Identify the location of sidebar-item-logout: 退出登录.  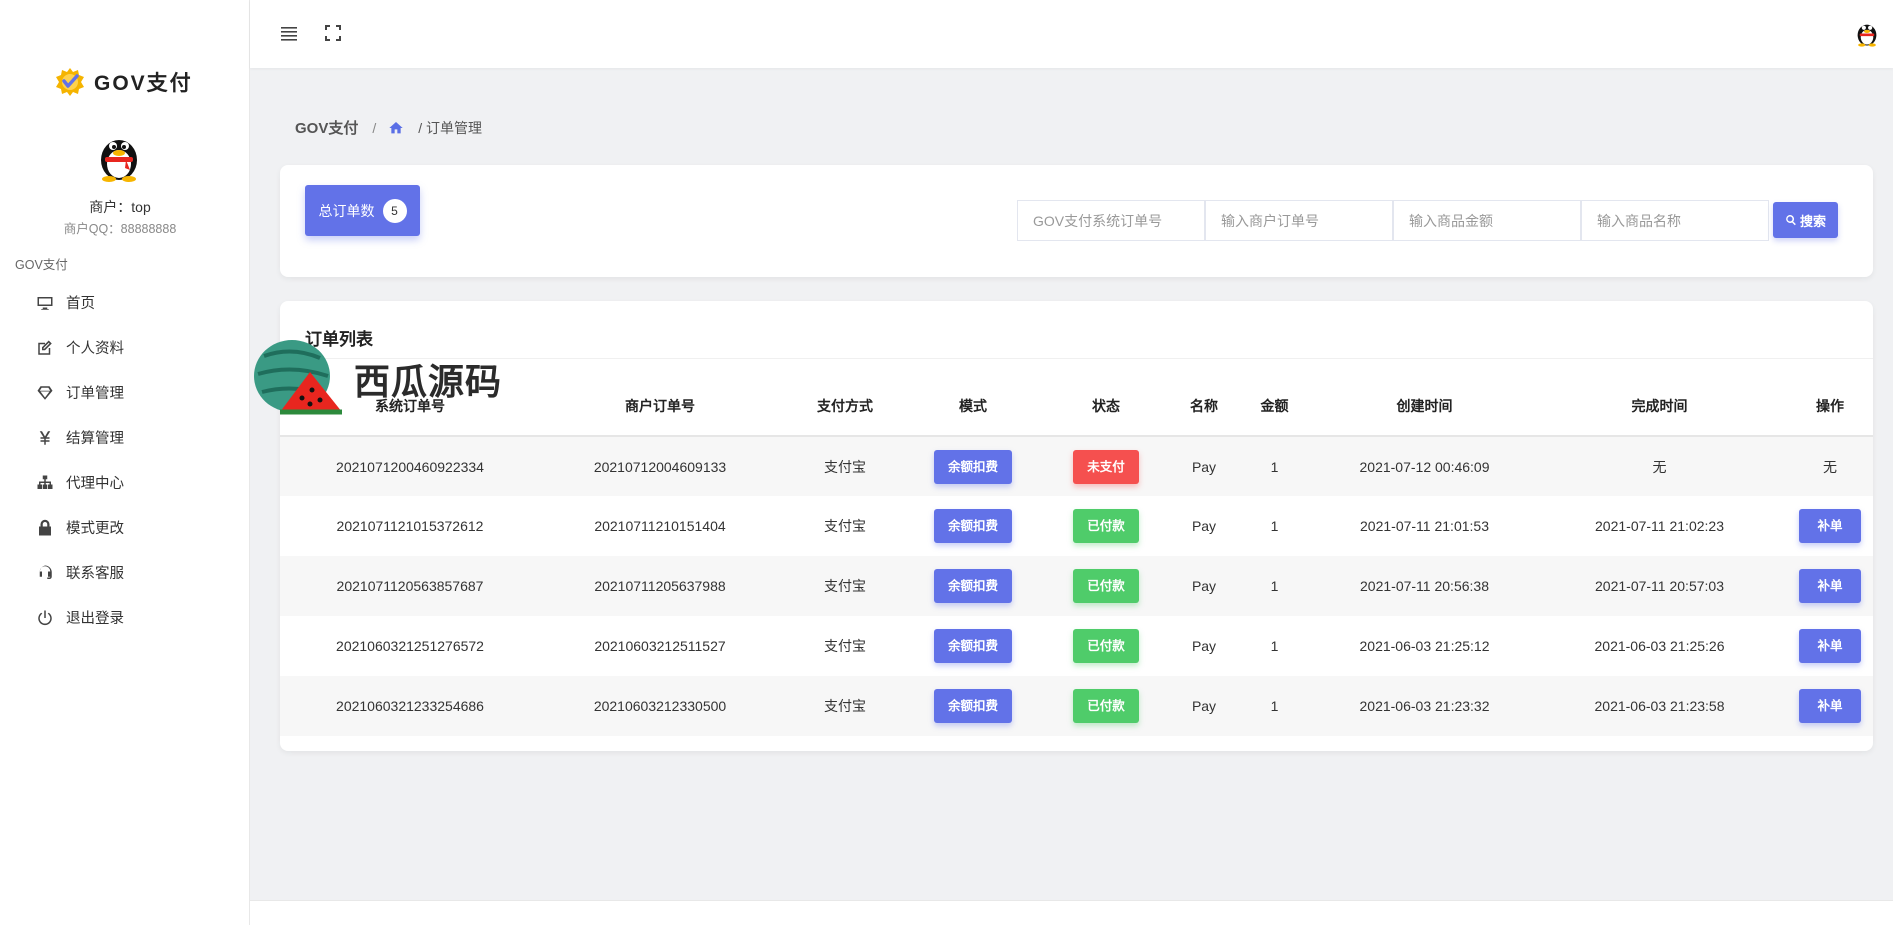
(125, 617).